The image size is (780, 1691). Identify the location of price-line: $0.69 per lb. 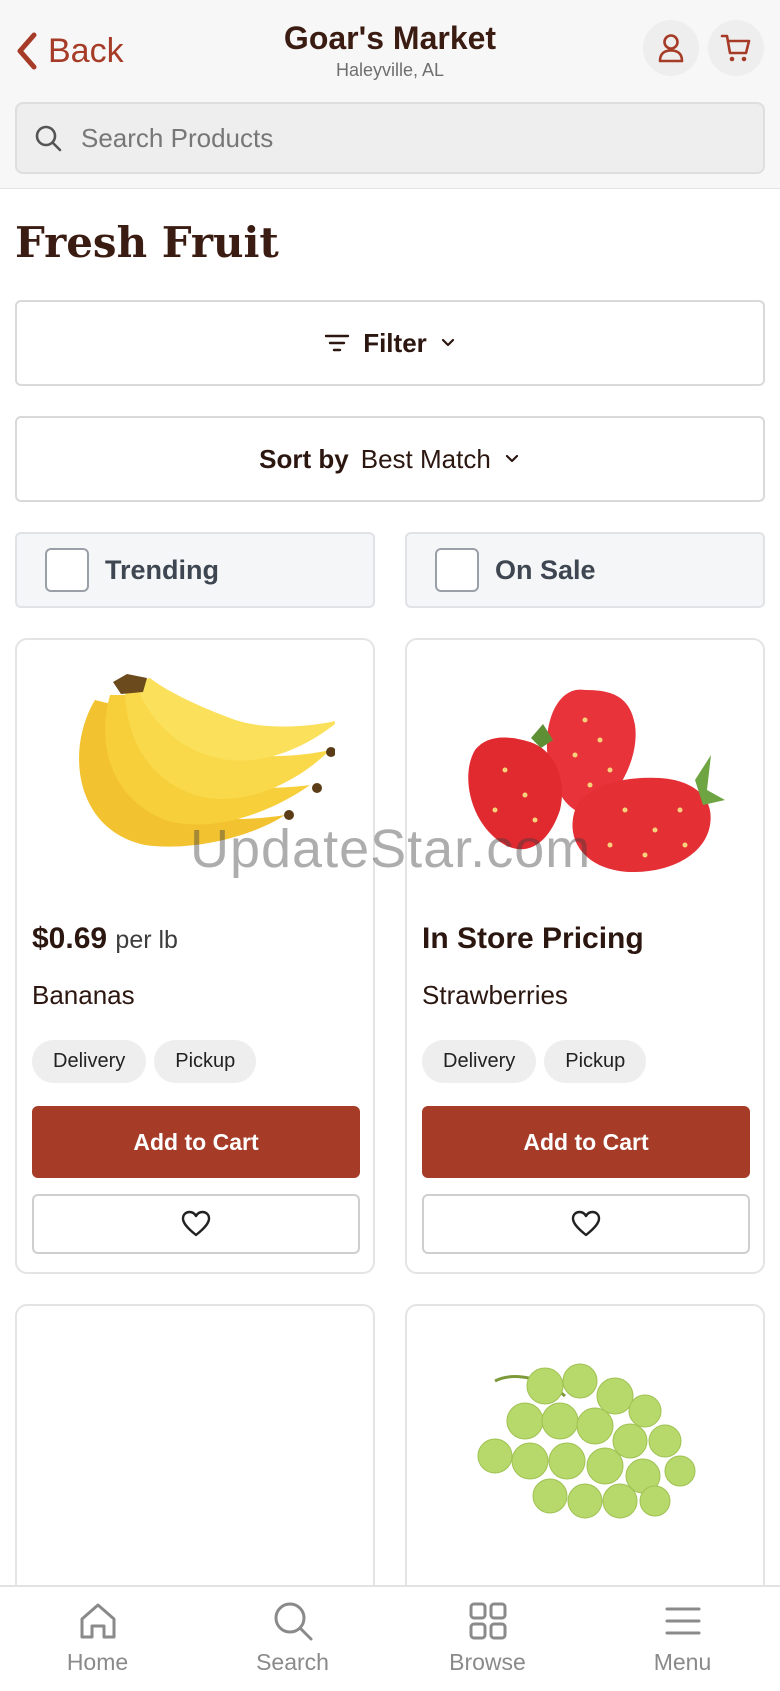
(105, 939).